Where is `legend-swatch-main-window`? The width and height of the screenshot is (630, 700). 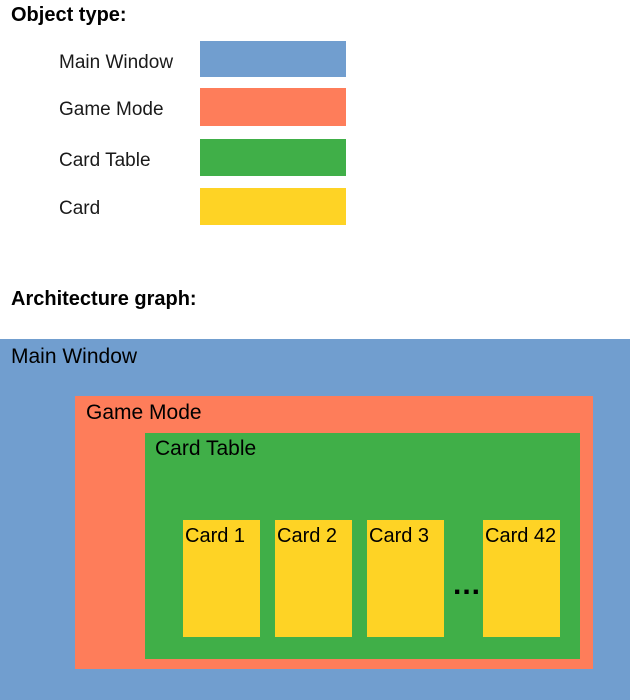
legend-swatch-main-window is located at coordinates (273, 59).